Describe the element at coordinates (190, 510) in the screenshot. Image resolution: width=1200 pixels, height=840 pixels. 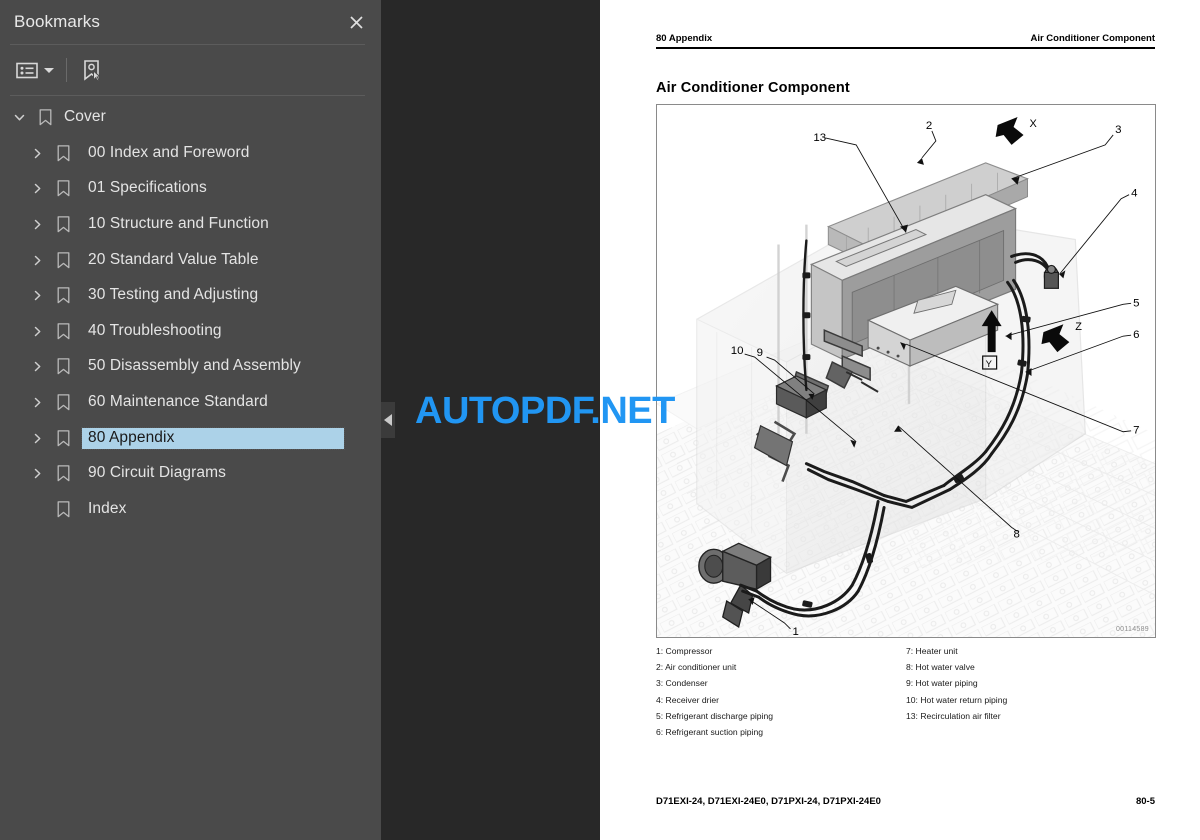
I see `bookmark-item-index: Index` at that location.